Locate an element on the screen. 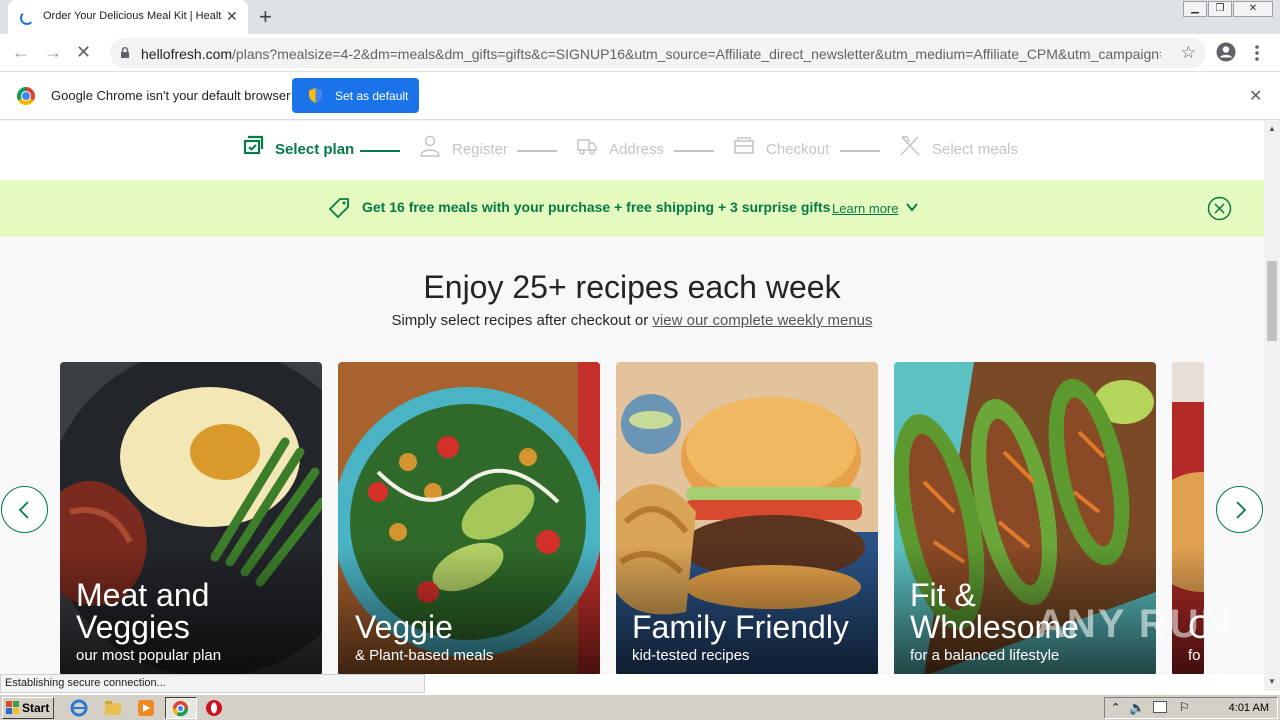 The width and height of the screenshot is (1280, 720). chevron-left-icon is located at coordinates (23, 510).